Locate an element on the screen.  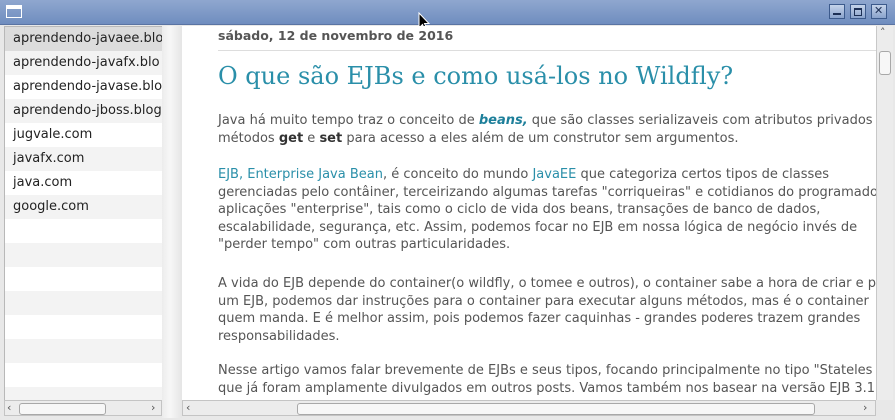
minimize-button is located at coordinates (837, 11).